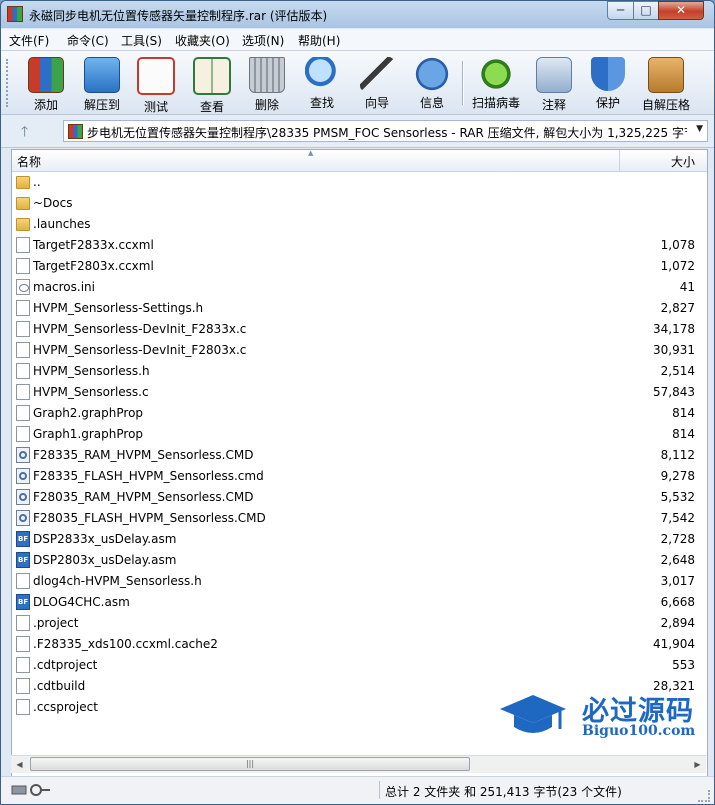  What do you see at coordinates (322, 83) in the screenshot?
I see `find-button: 查找` at bounding box center [322, 83].